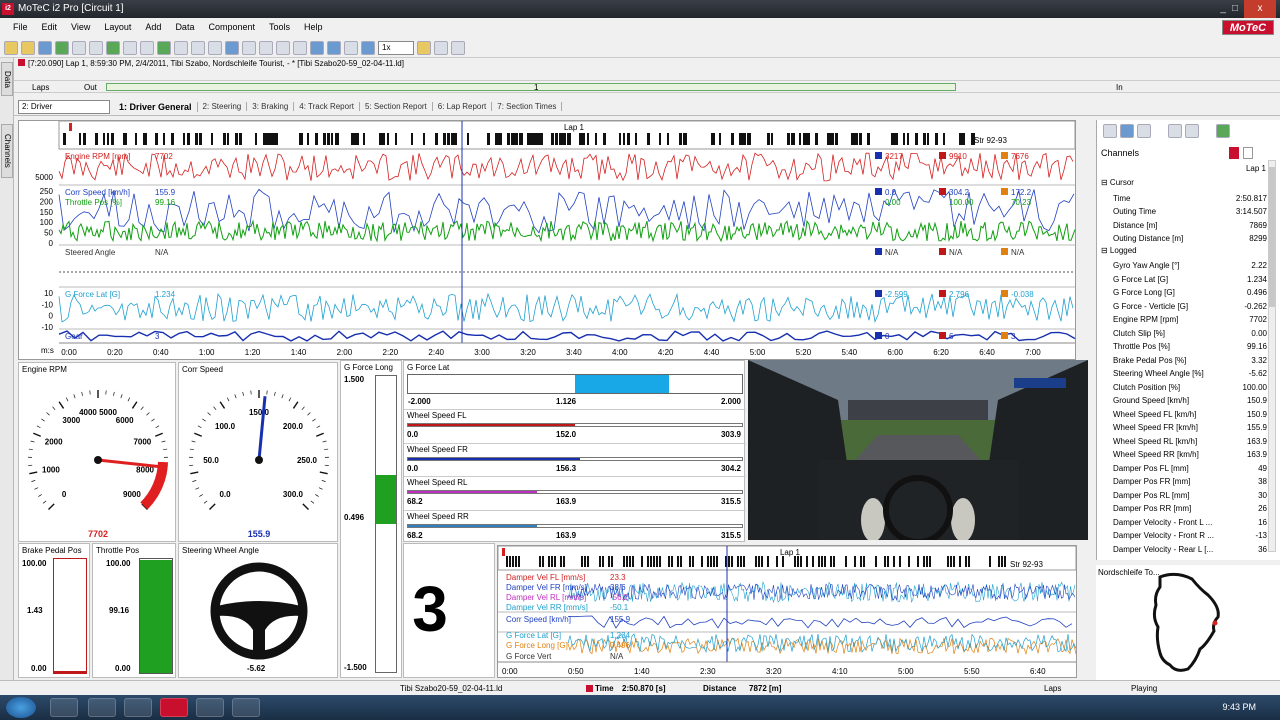 Image resolution: width=1280 pixels, height=720 pixels. I want to click on logged-channel-row: Damper Velocity - Front L ... 16, so click(1182, 523).